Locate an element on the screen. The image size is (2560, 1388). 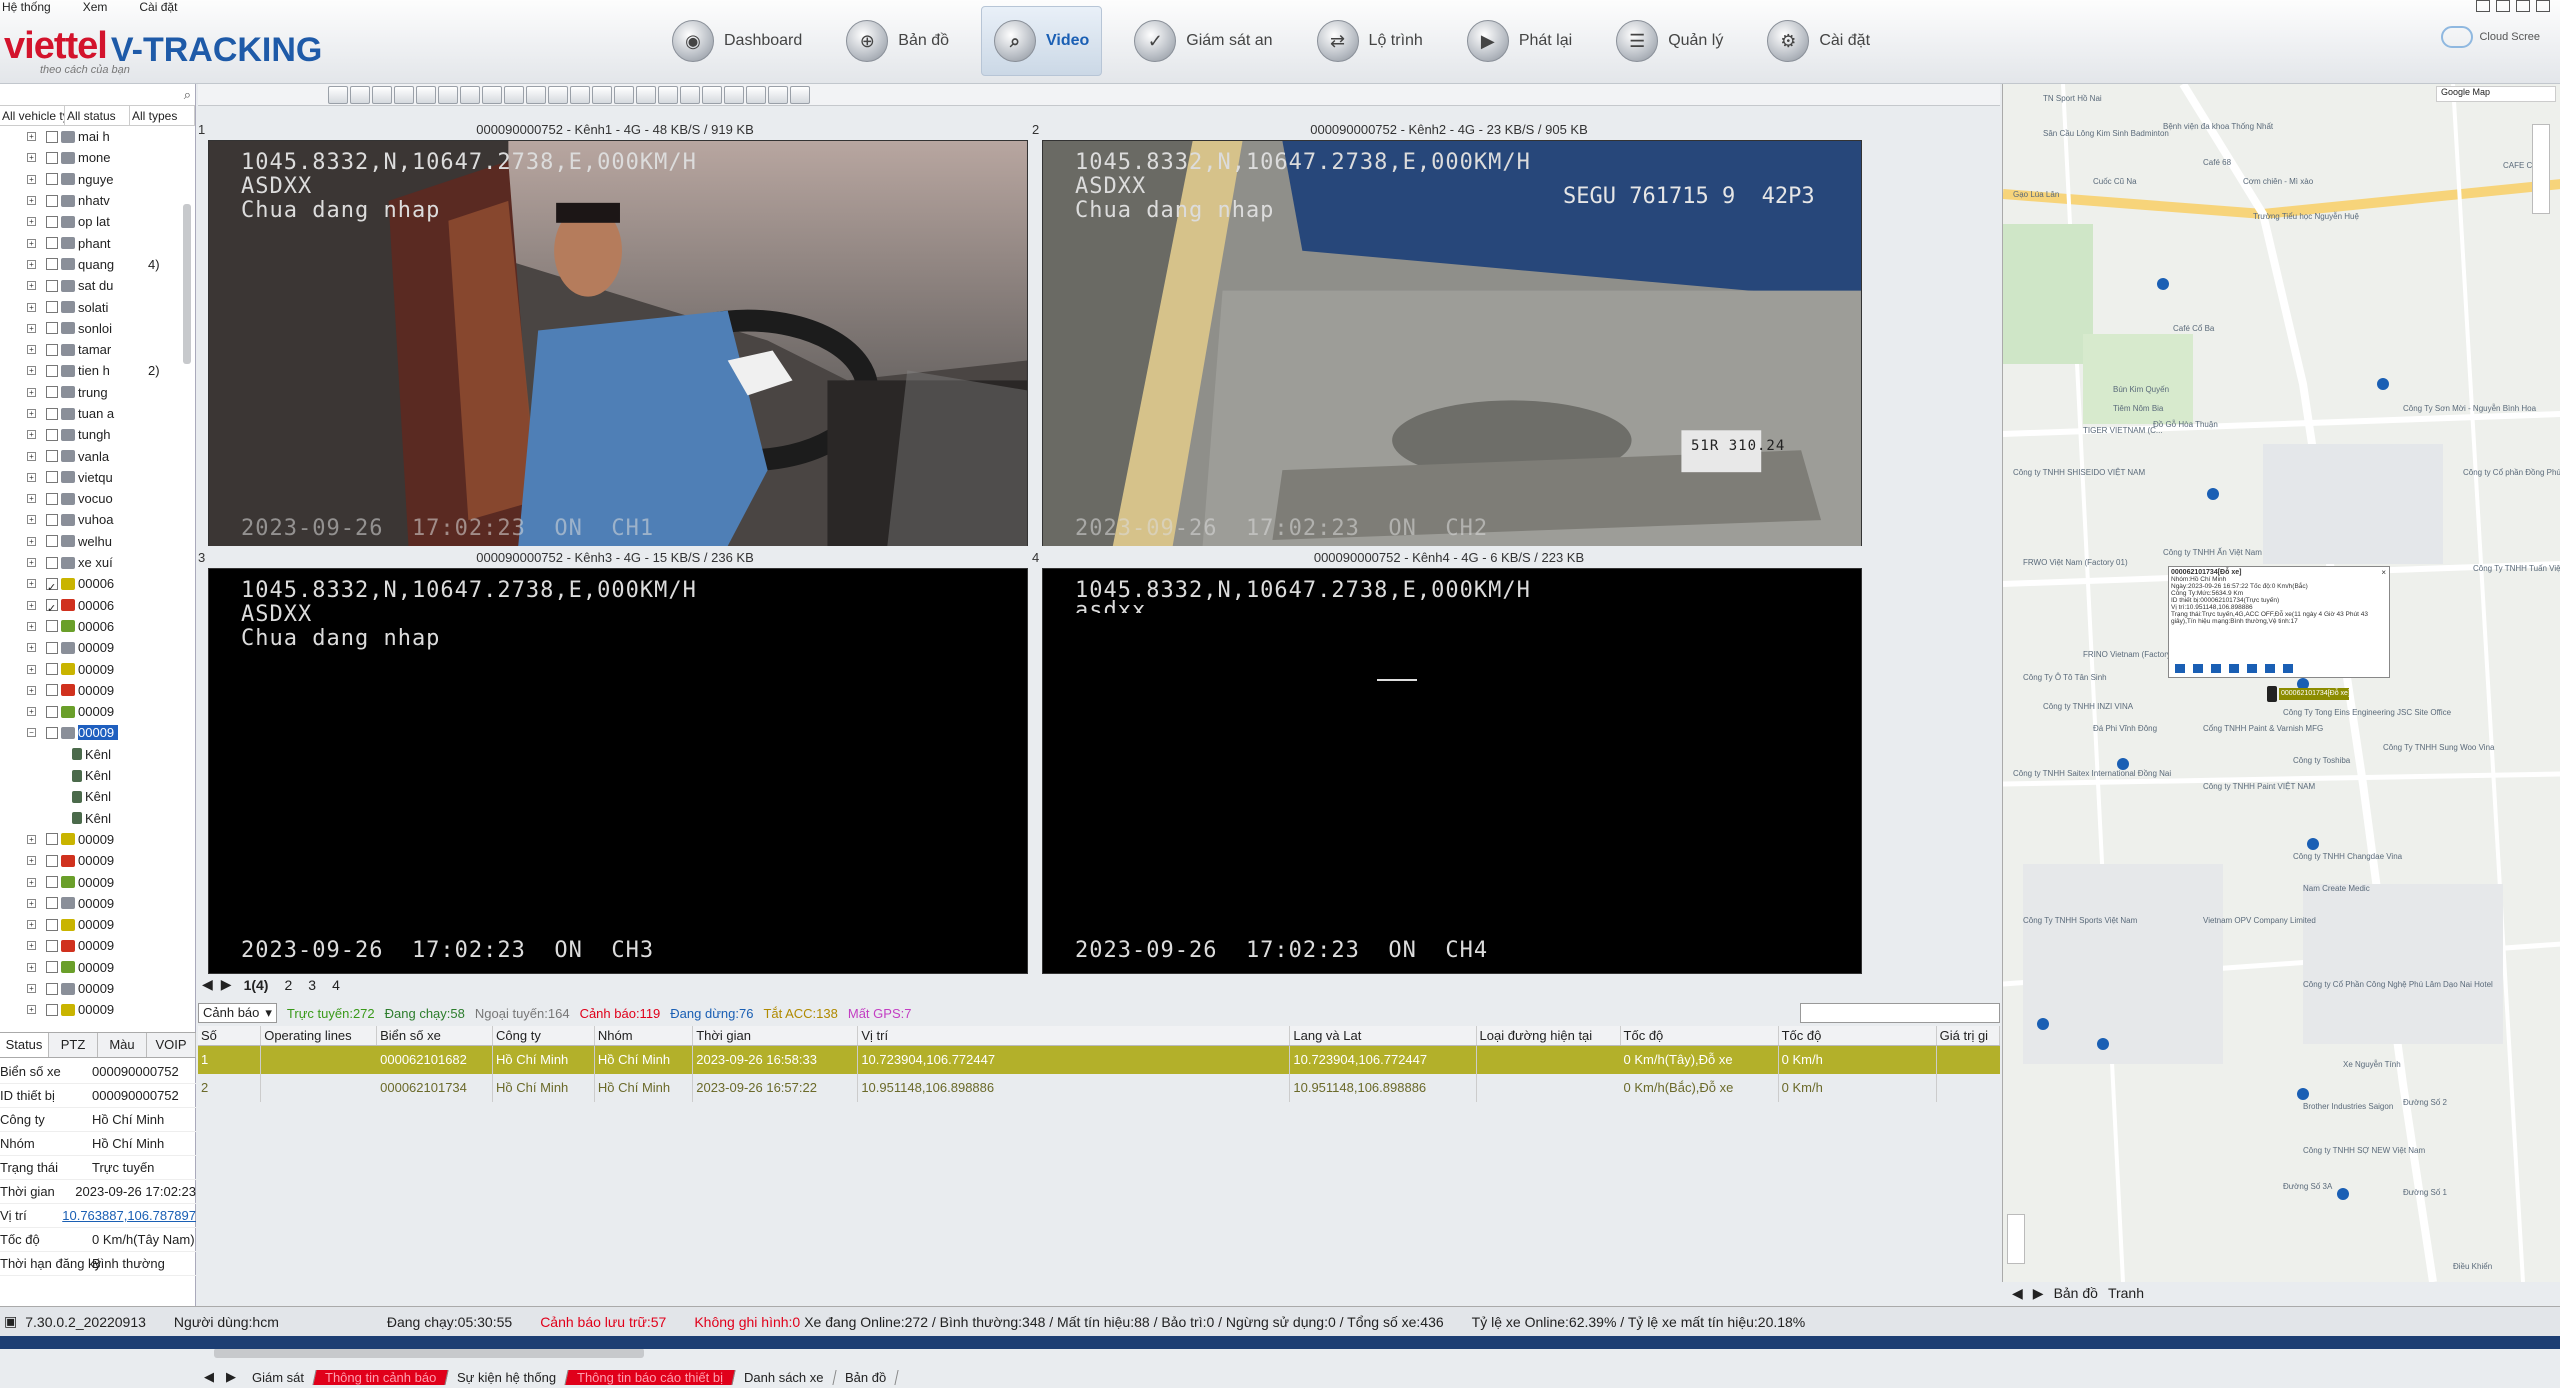
tree-vehicle: + nhatv is located at coordinates (97, 200).